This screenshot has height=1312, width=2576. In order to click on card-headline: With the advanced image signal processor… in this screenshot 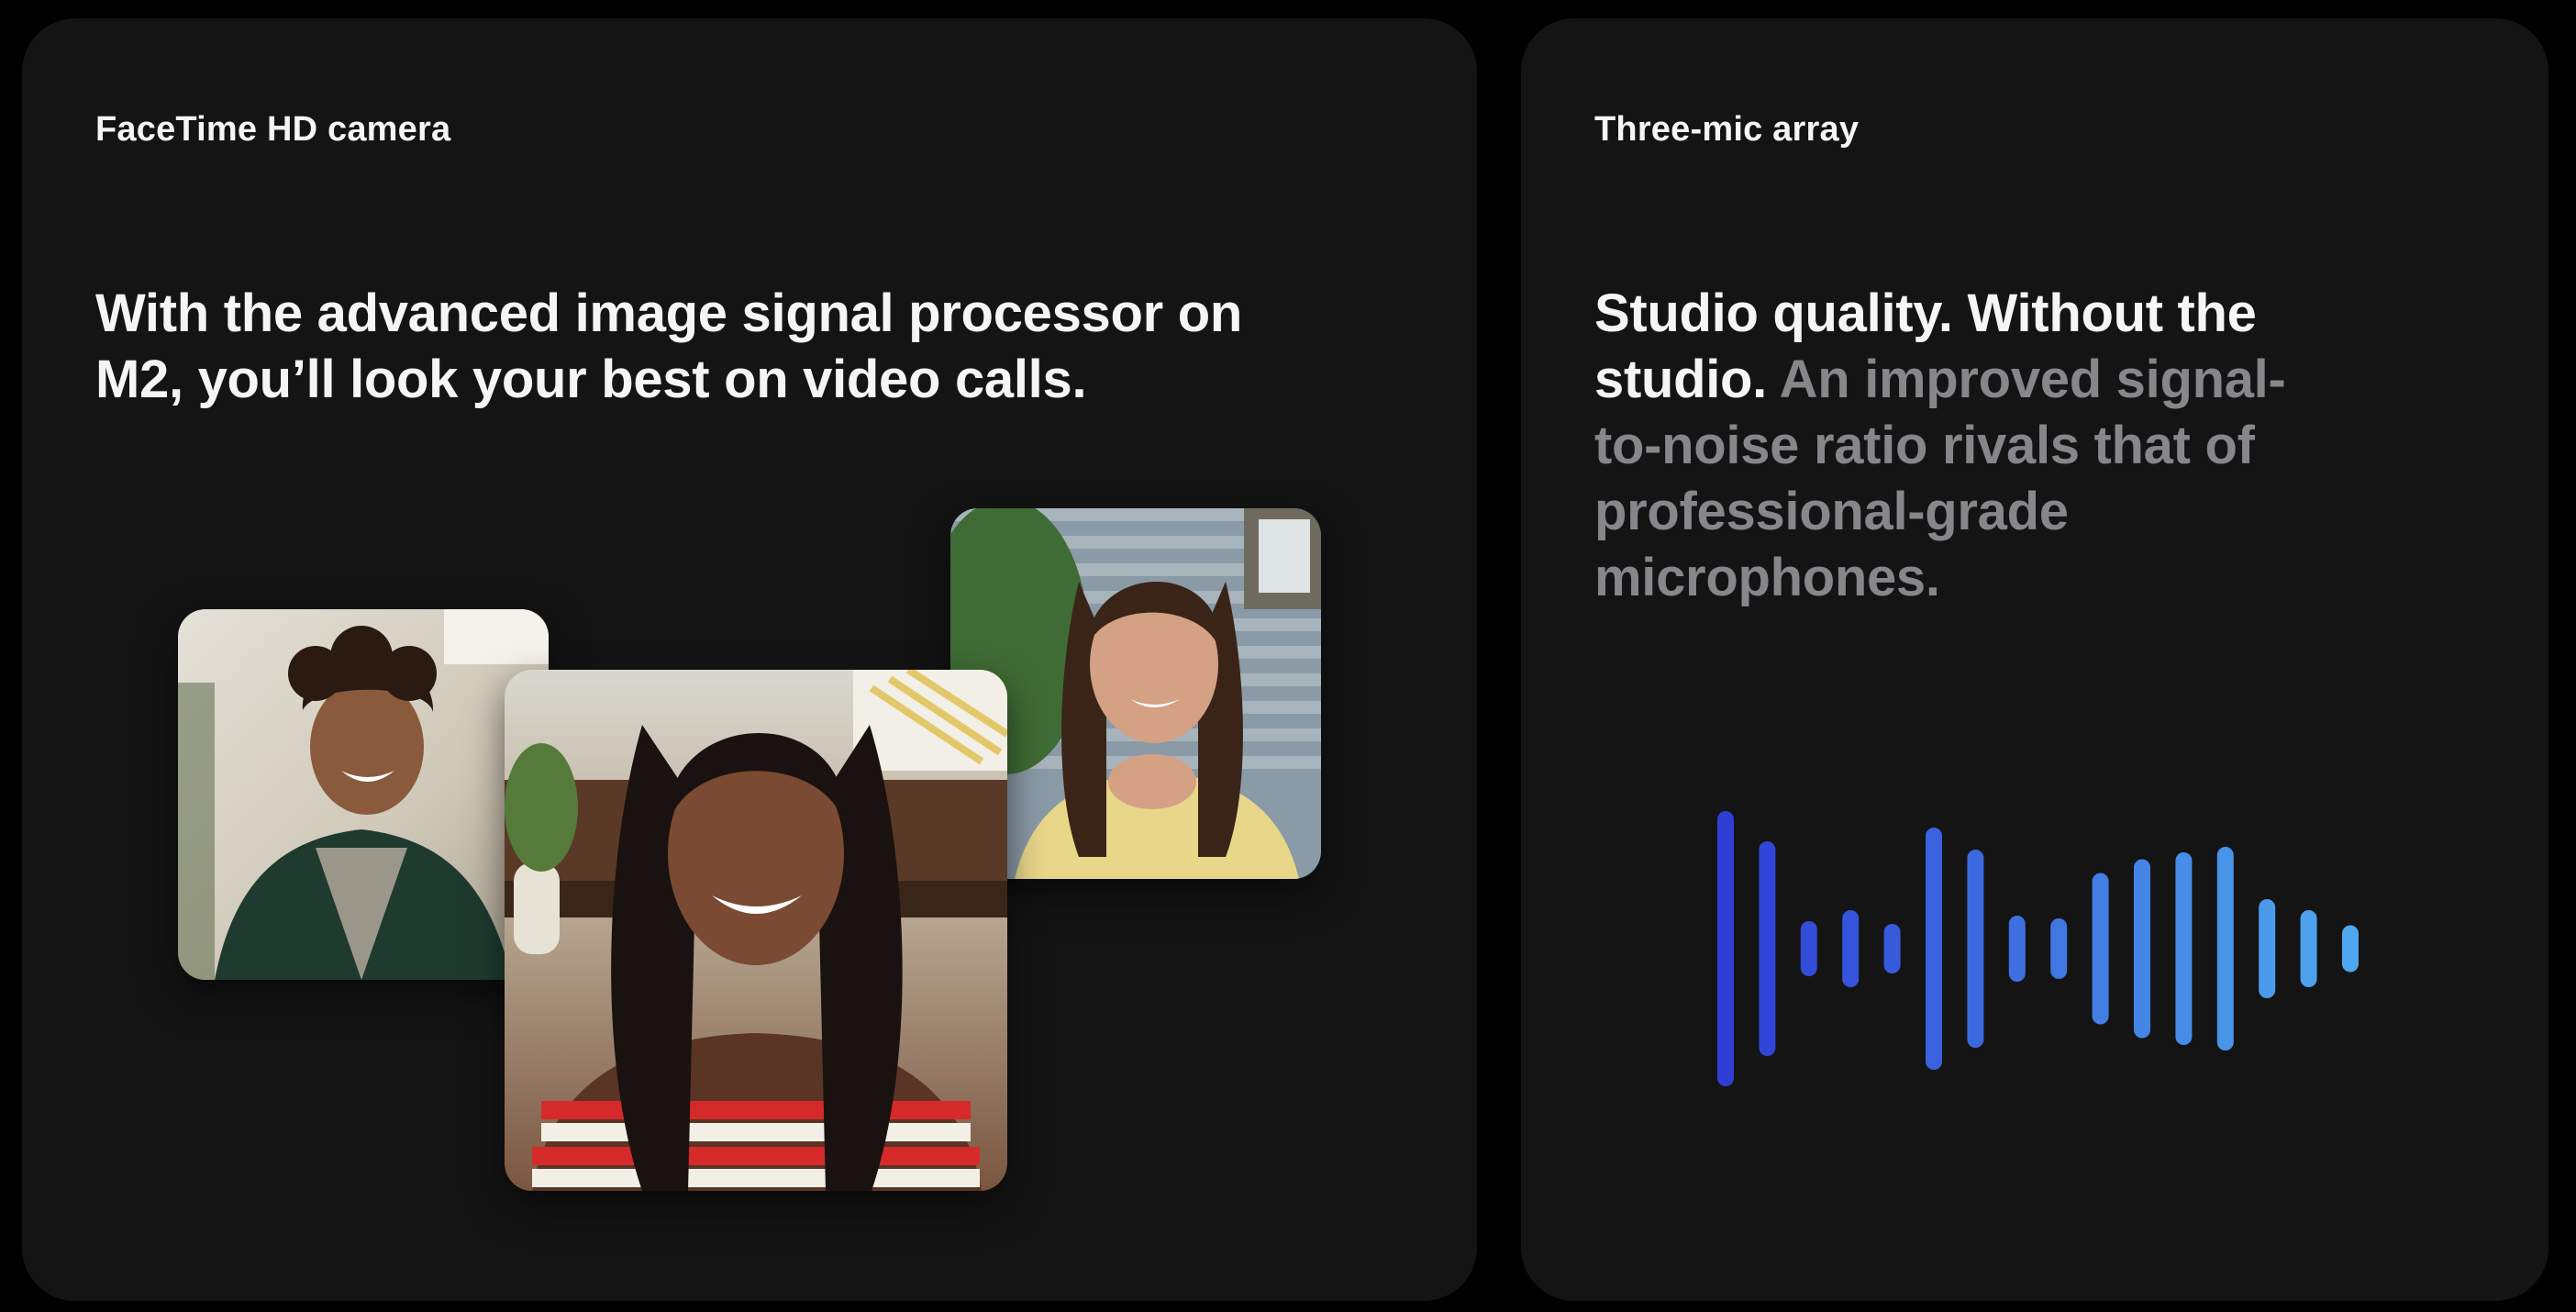, I will do `click(668, 346)`.